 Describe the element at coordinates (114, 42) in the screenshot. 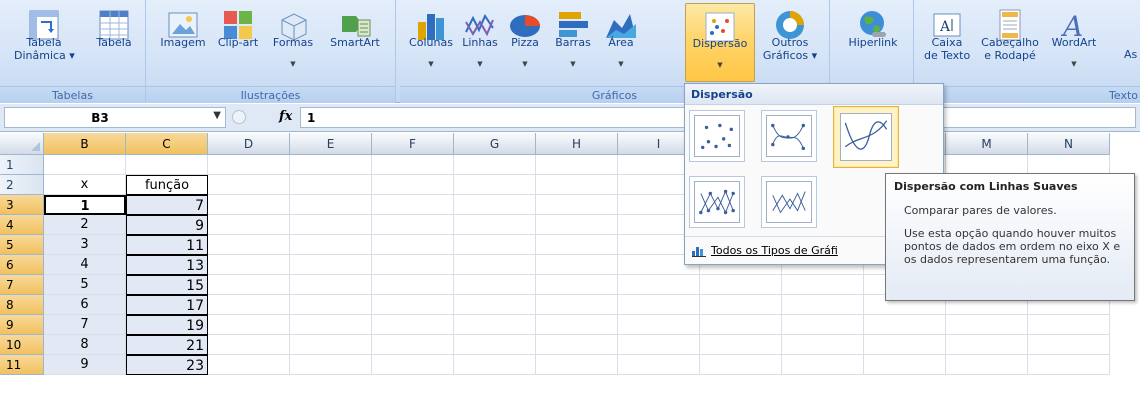

I see `table-button: Tabela` at that location.